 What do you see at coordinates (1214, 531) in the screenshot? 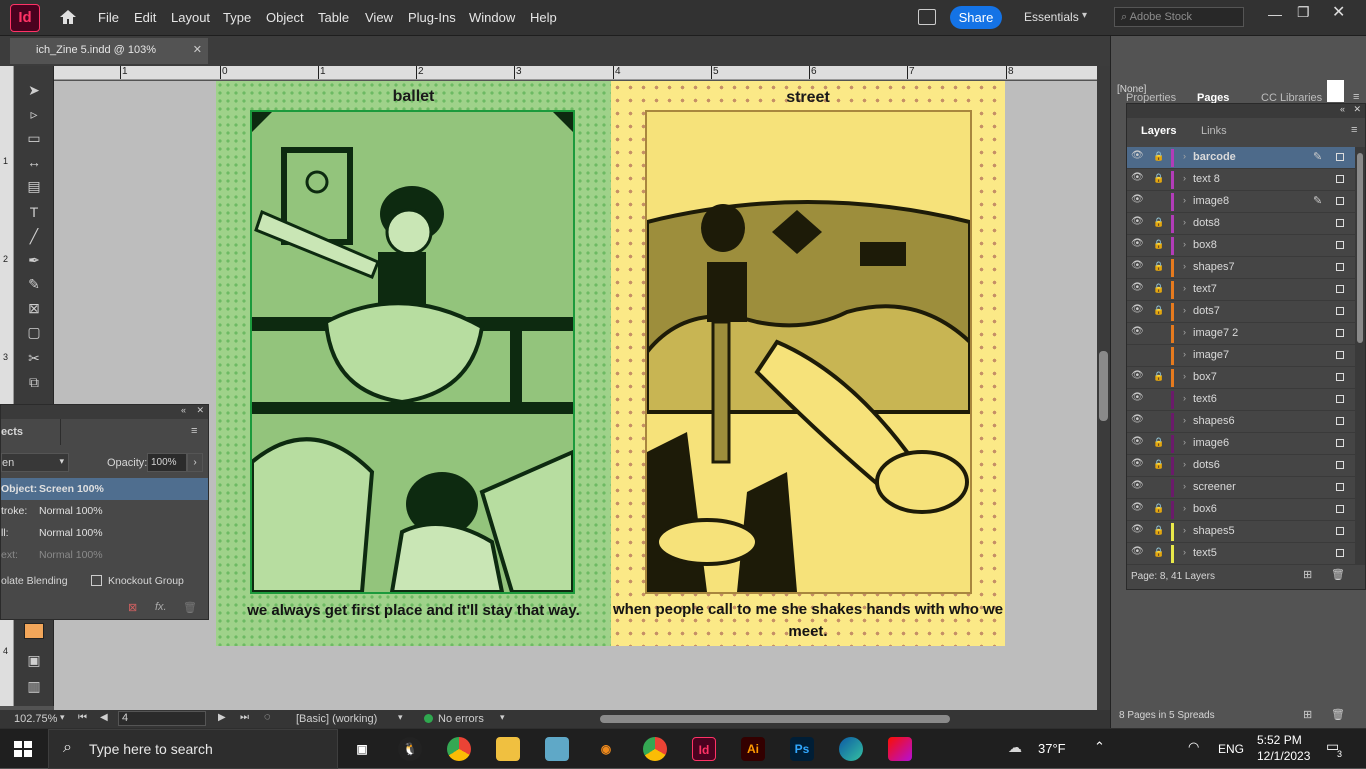
I see `layer-name: shapes5` at bounding box center [1214, 531].